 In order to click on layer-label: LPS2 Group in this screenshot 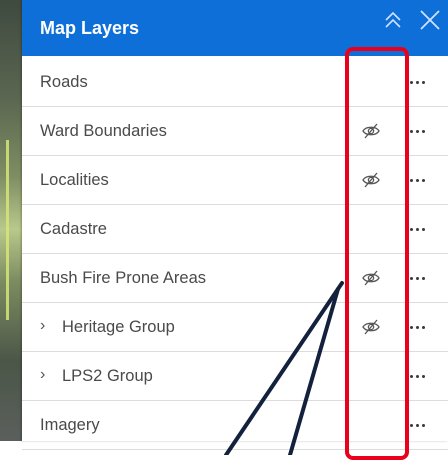, I will do `click(107, 375)`.